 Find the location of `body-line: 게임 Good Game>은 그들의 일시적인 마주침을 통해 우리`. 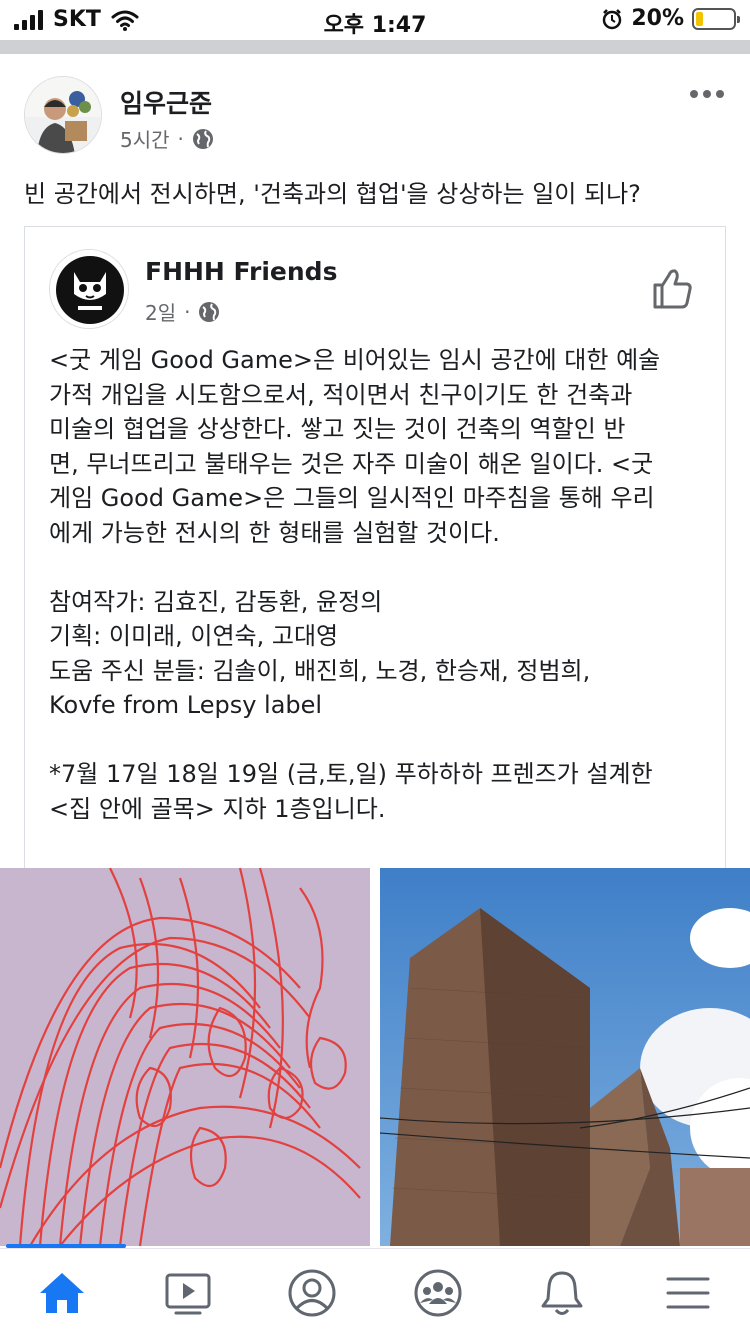

body-line: 게임 Good Game>은 그들의 일시적인 마주침을 통해 우리 is located at coordinates (352, 498).